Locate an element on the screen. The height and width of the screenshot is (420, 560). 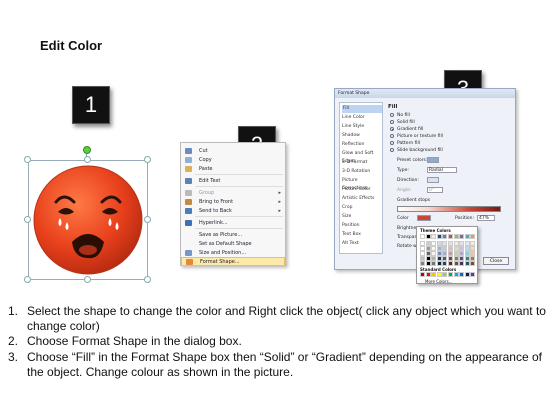
edit-text-icon is located at coordinates (188, 180).